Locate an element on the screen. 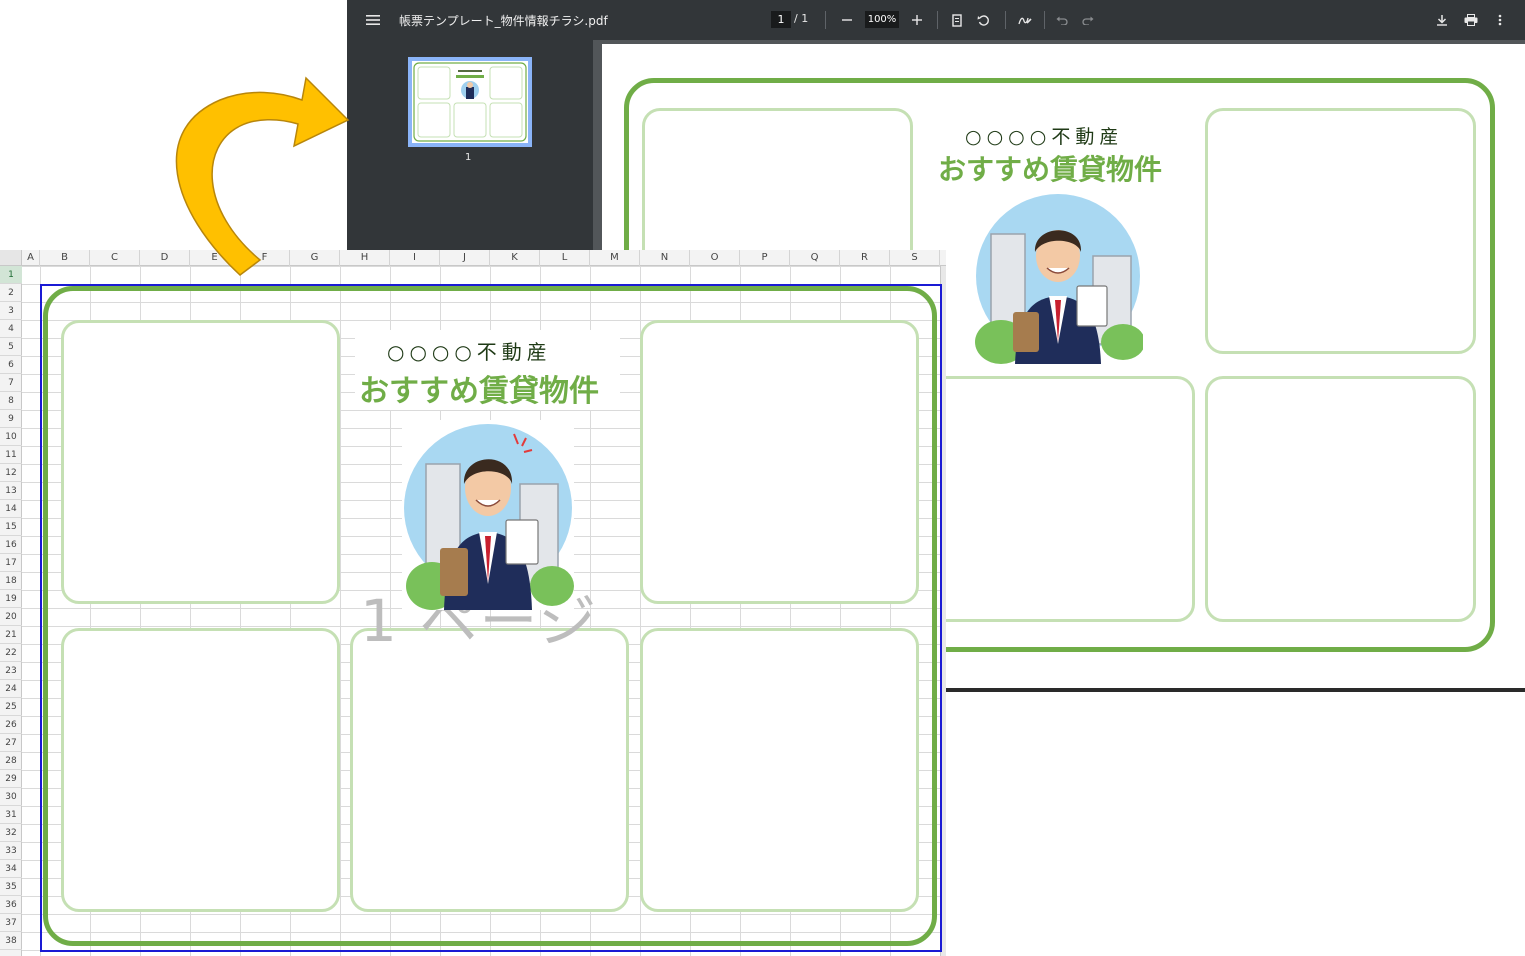 The width and height of the screenshot is (1525, 956). sheet-agent-illustration is located at coordinates (488, 515).